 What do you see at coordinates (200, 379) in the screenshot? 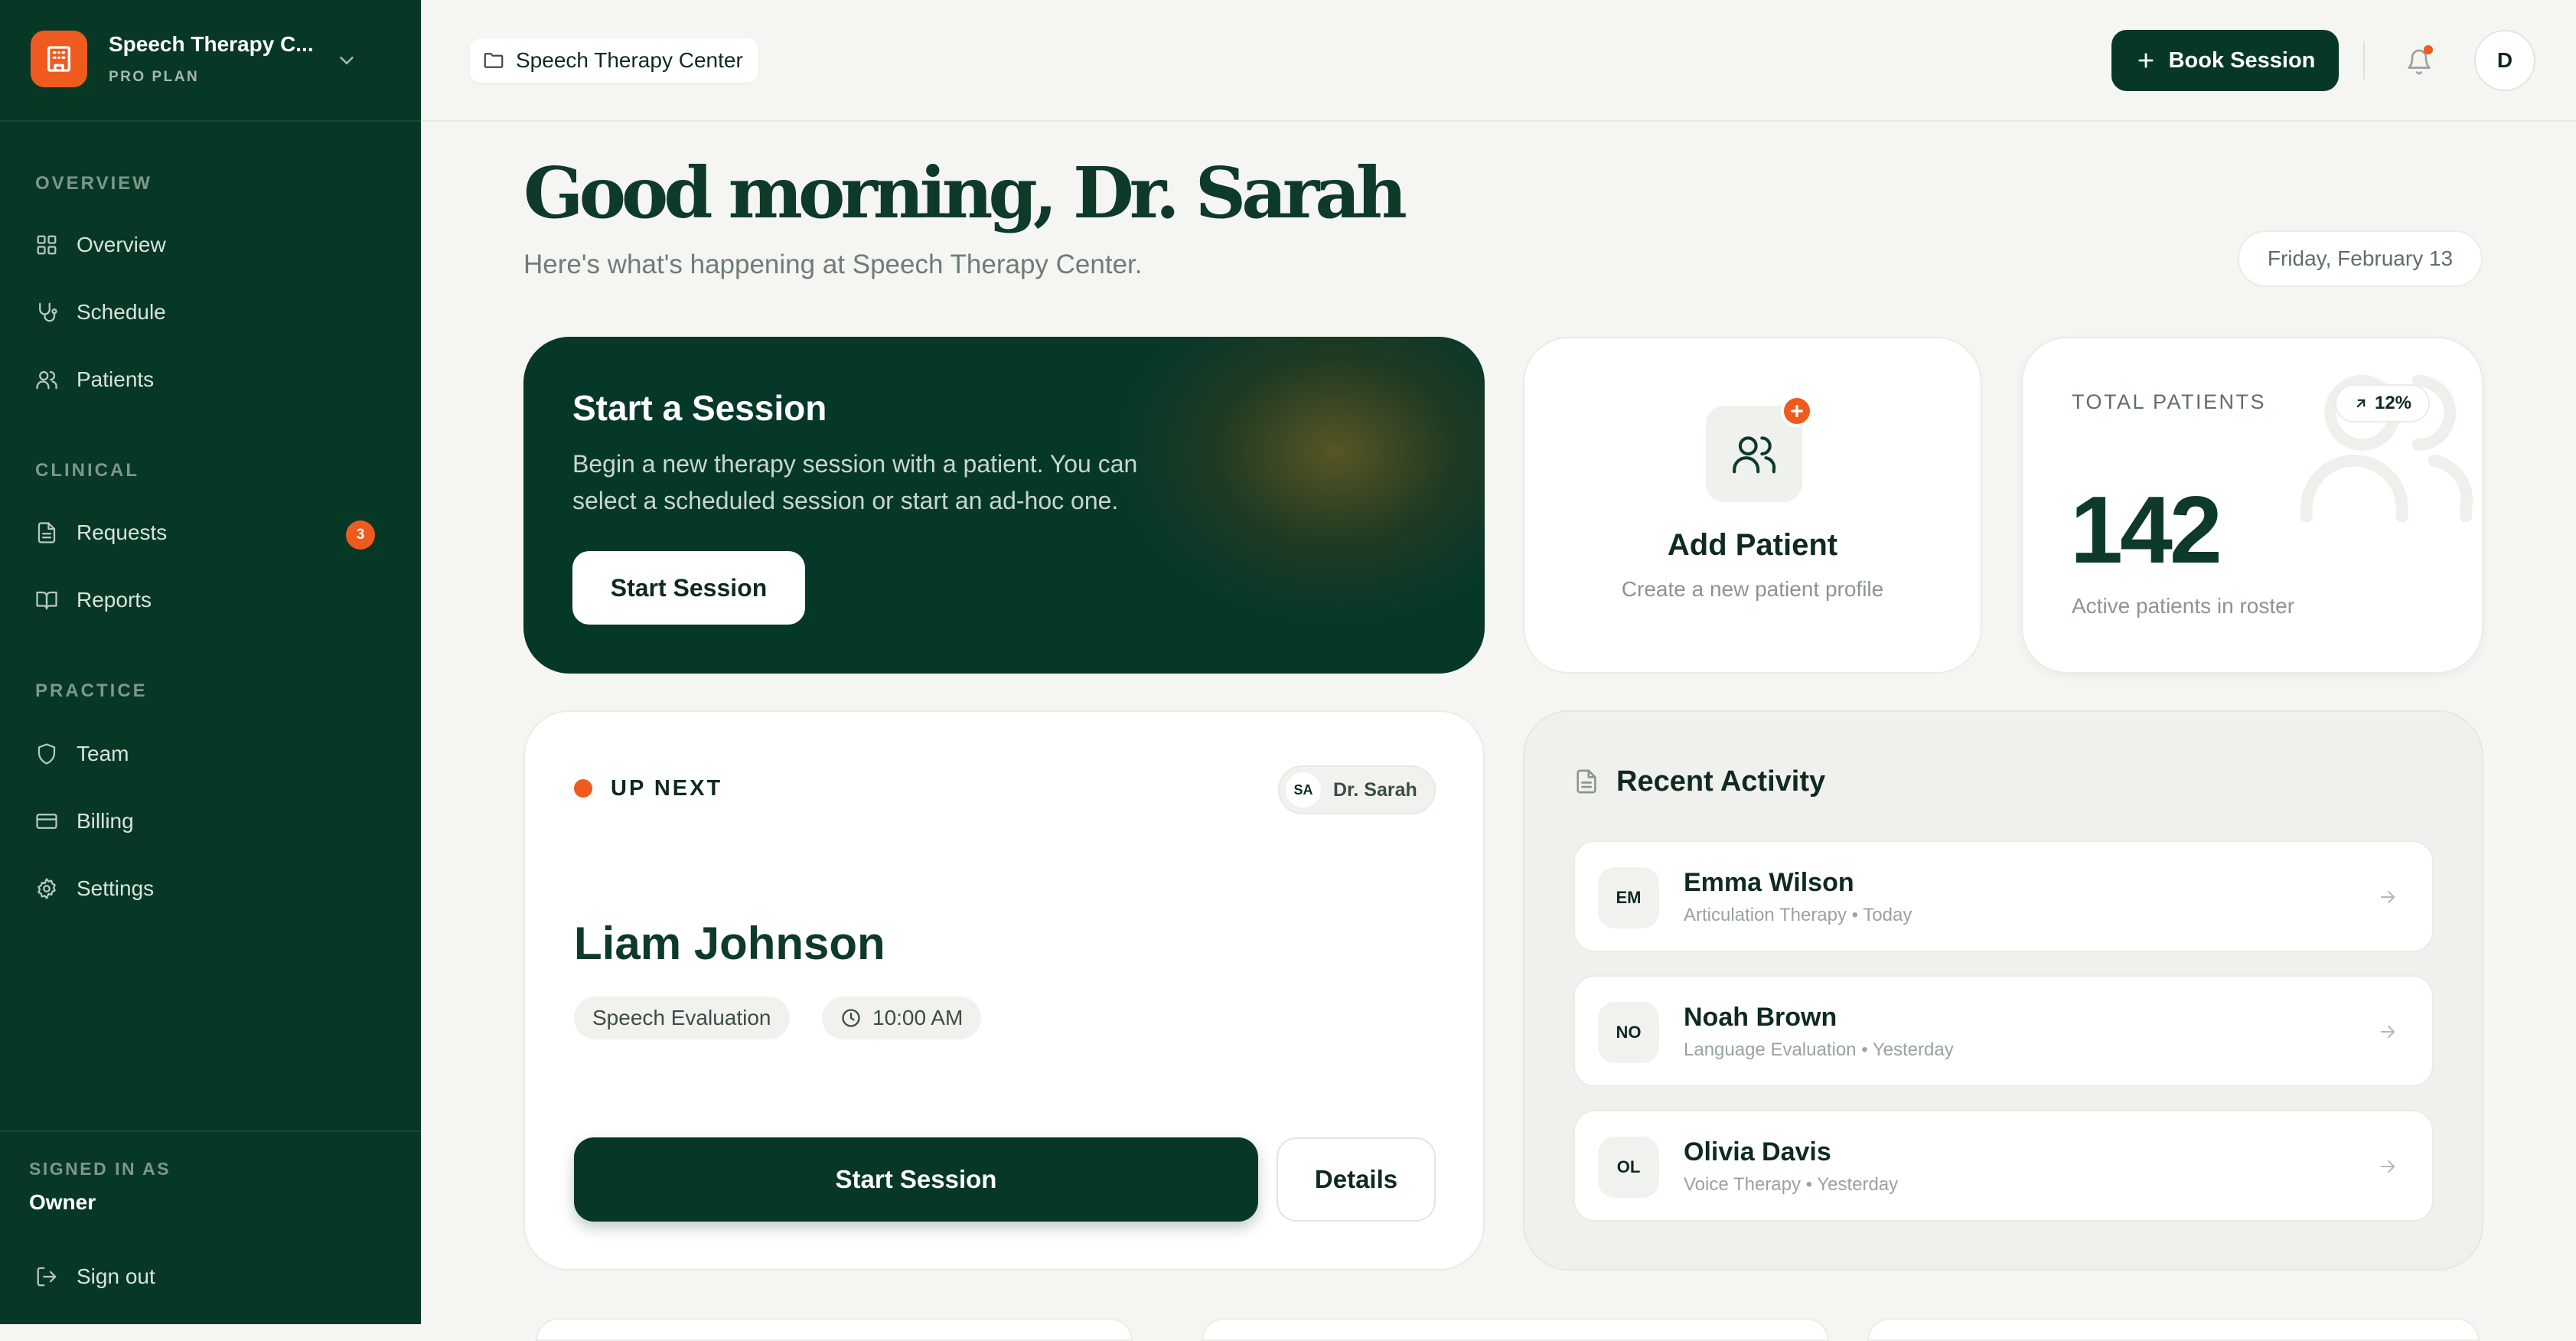
I see `sidebar-item-patients: Patients` at bounding box center [200, 379].